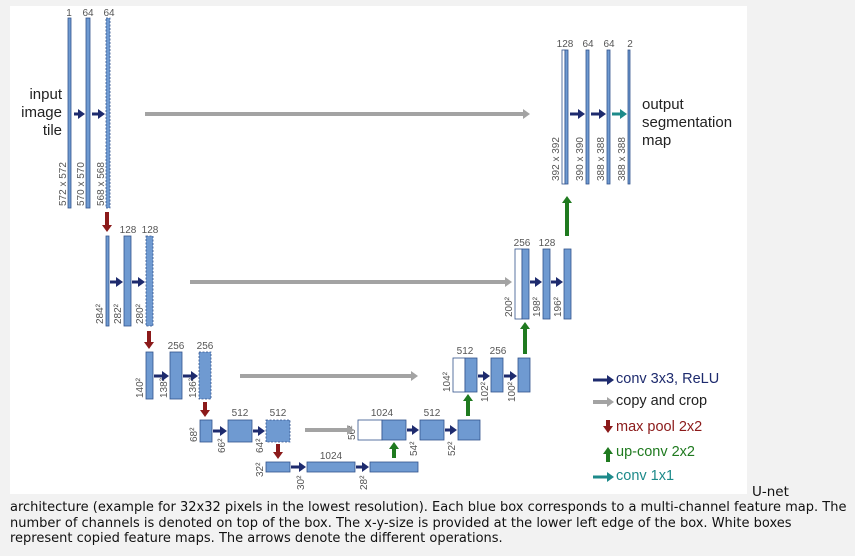  I want to click on enc1-channels-1: 1, so click(69, 13).